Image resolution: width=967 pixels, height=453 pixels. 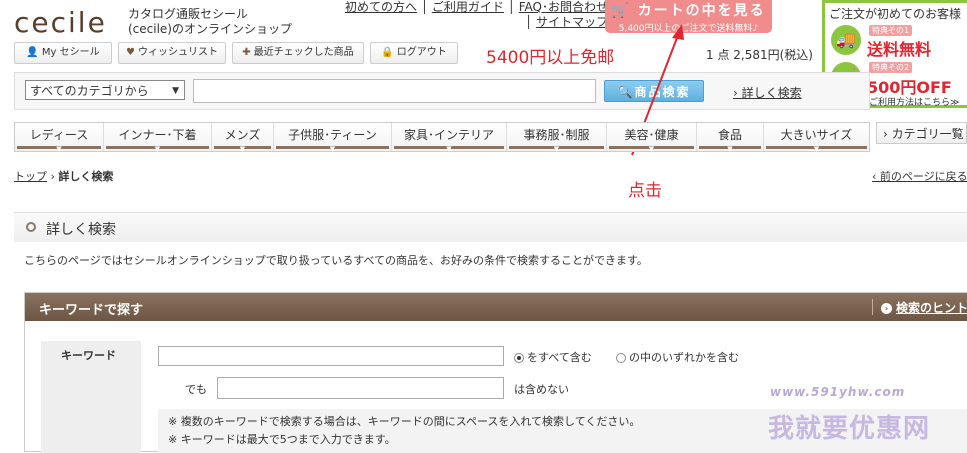 I want to click on recently-viewed-label: 最近チェックした商品, so click(x=303, y=52).